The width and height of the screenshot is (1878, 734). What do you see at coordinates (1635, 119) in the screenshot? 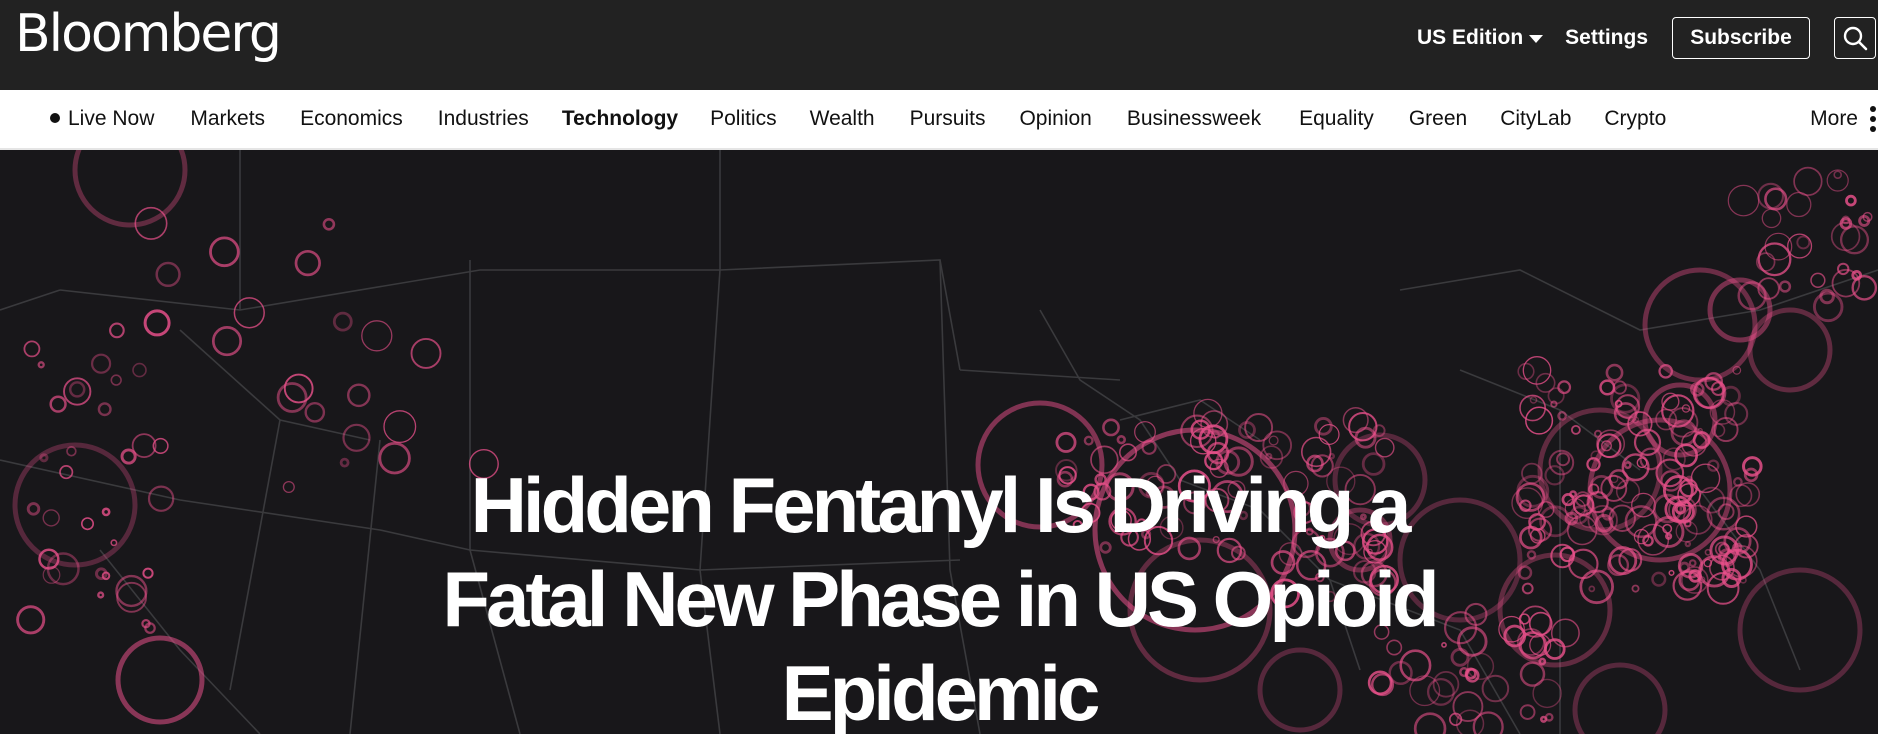
I see `nav-item-crypto: Crypto` at bounding box center [1635, 119].